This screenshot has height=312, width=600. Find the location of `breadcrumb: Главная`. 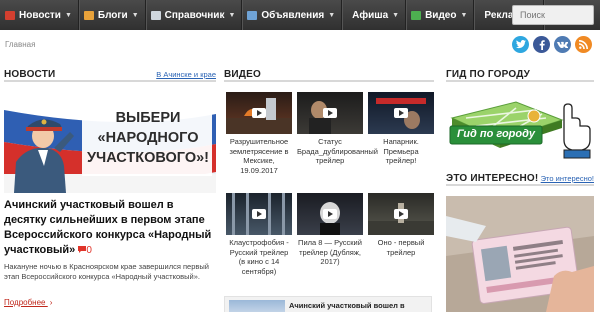

breadcrumb: Главная is located at coordinates (20, 44).